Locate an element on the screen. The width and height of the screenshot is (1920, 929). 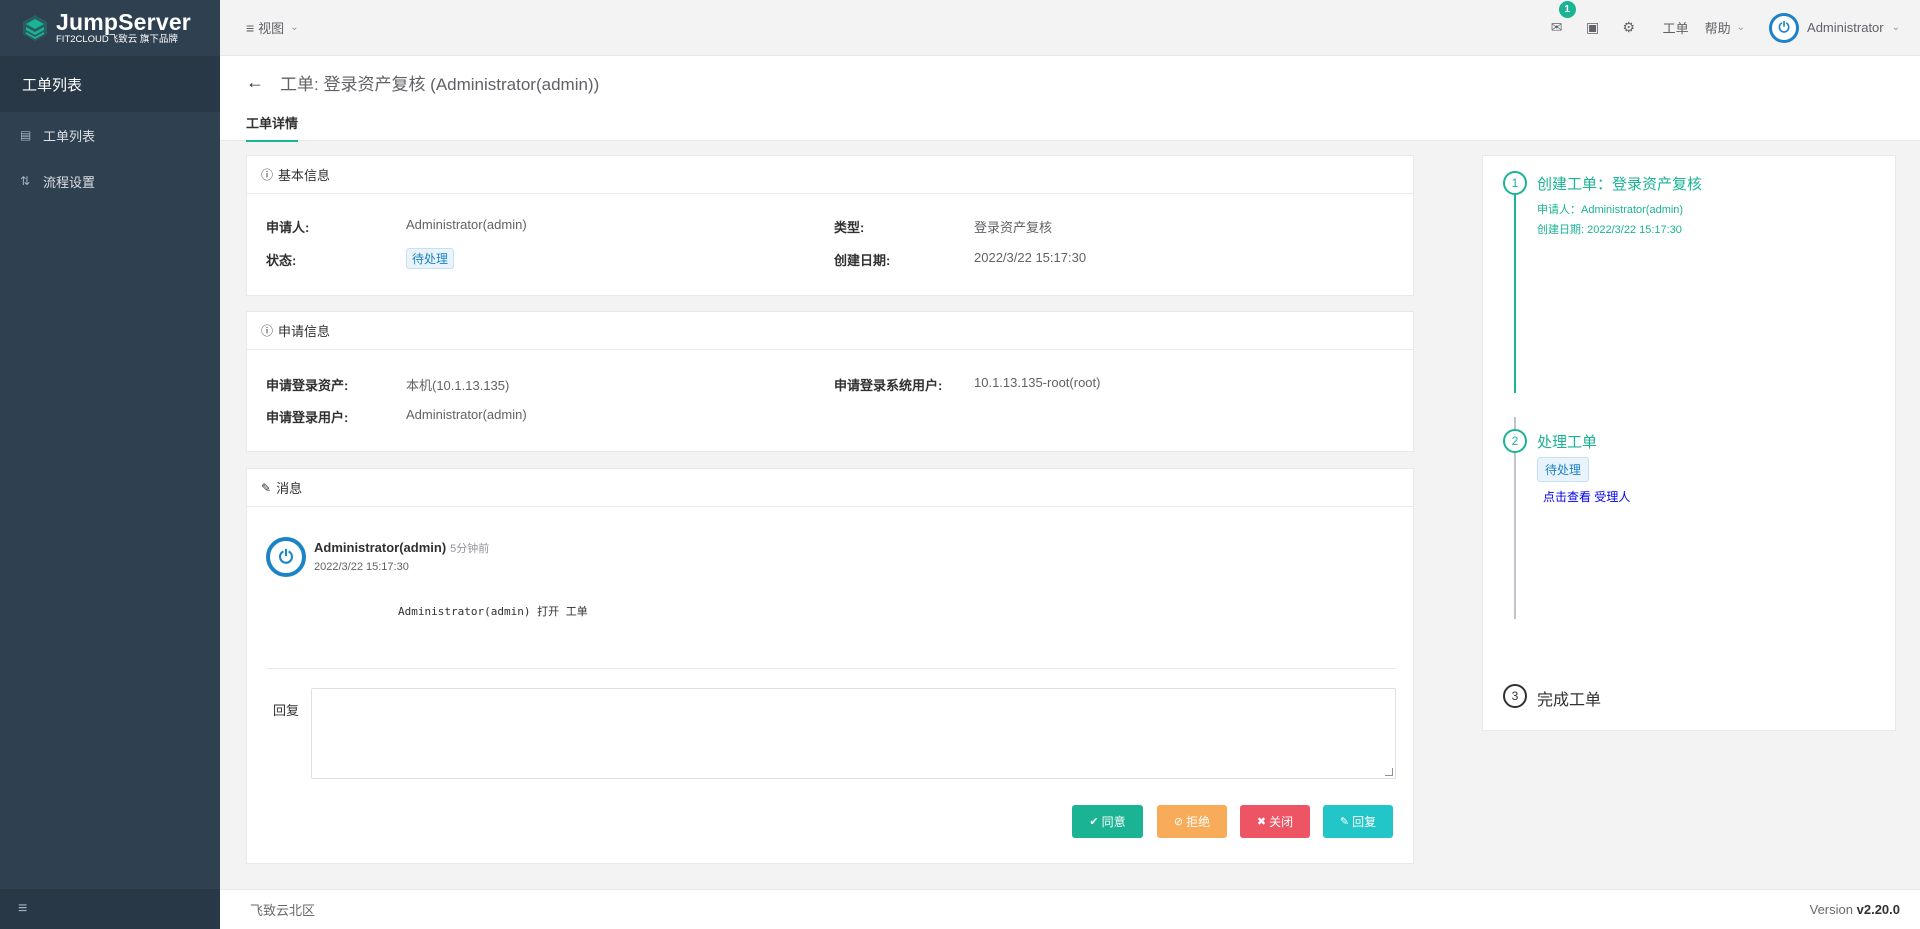
footer: 飞致云北区 Version v2.20.0 is located at coordinates (1070, 909).